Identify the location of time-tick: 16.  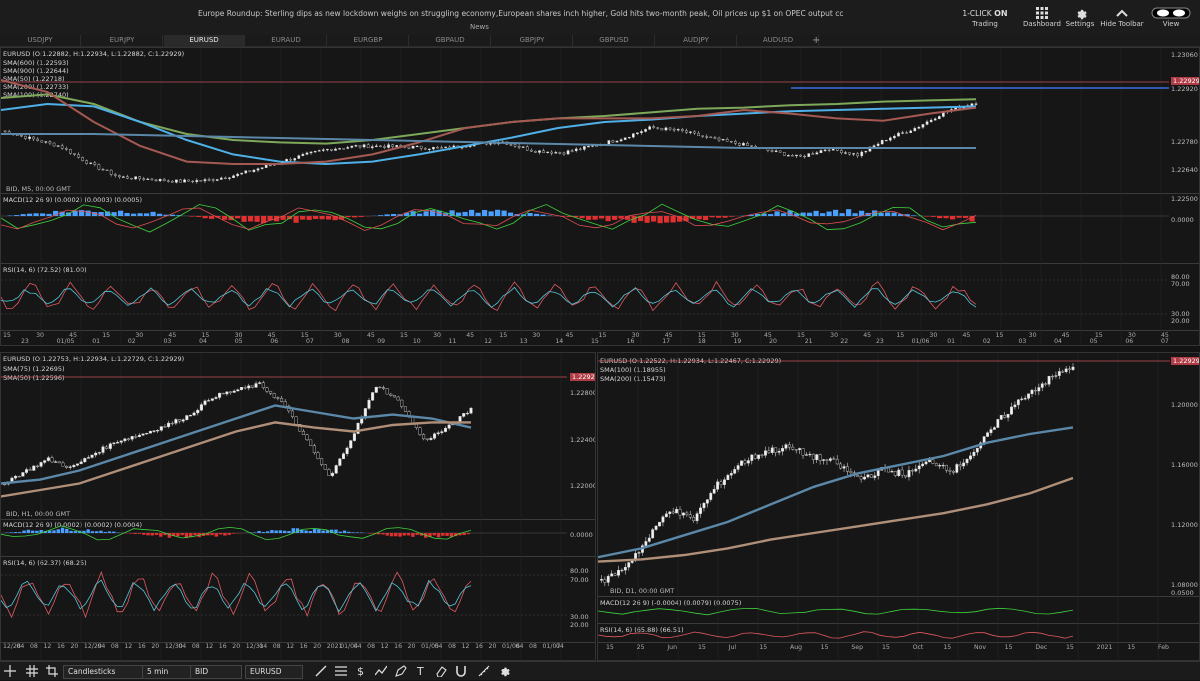
(304, 646).